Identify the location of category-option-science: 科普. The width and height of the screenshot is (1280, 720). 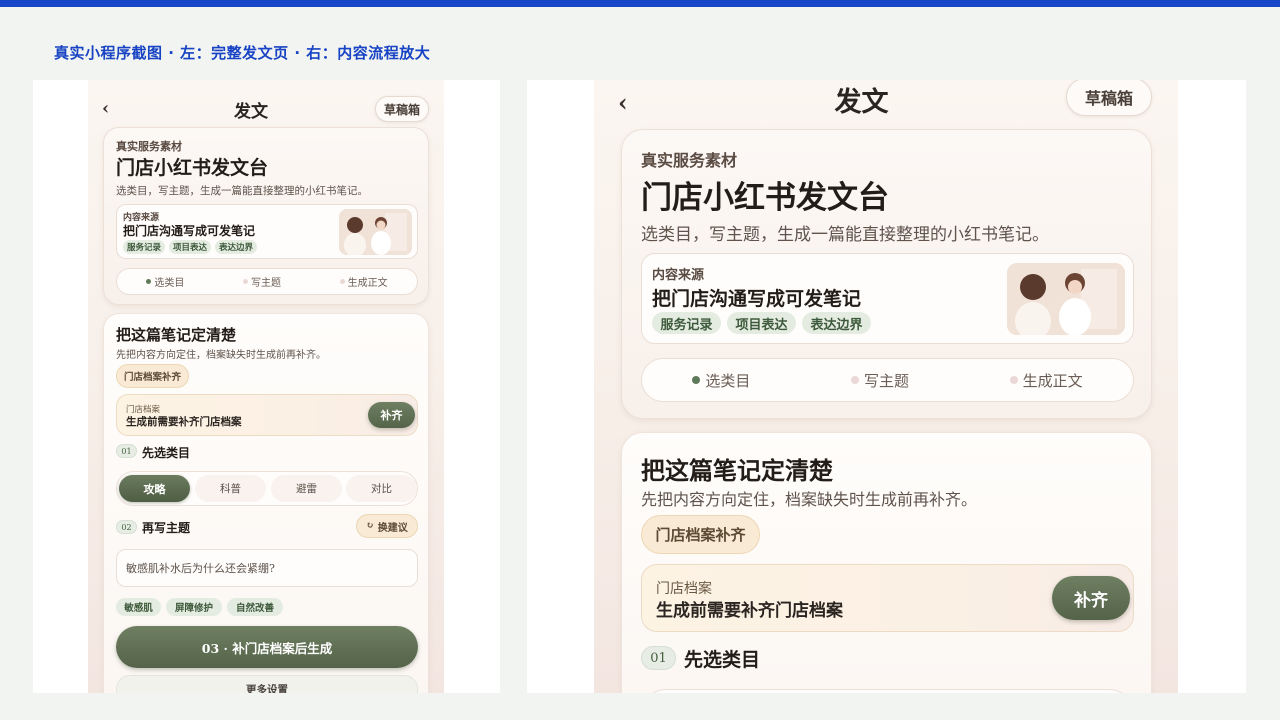
(230, 488).